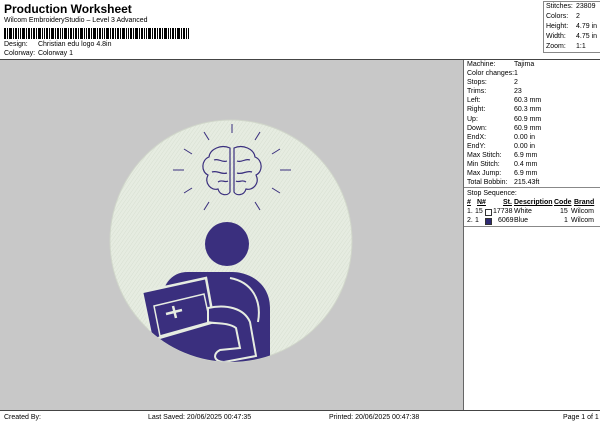 This screenshot has width=600, height=424. Describe the element at coordinates (55, 53) in the screenshot. I see `colorway-value: Colorway 1` at that location.